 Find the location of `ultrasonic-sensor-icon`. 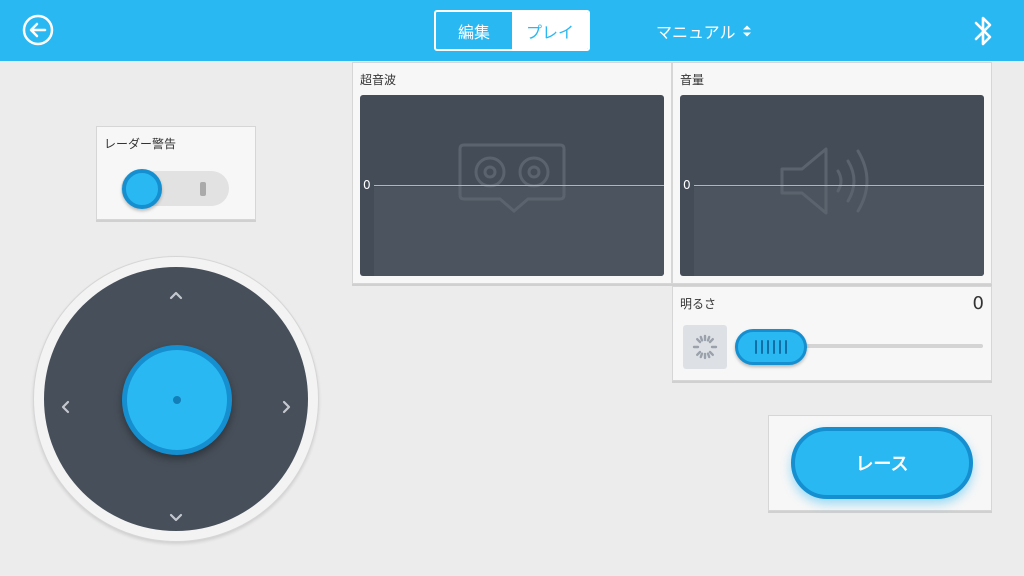

ultrasonic-sensor-icon is located at coordinates (512, 178).